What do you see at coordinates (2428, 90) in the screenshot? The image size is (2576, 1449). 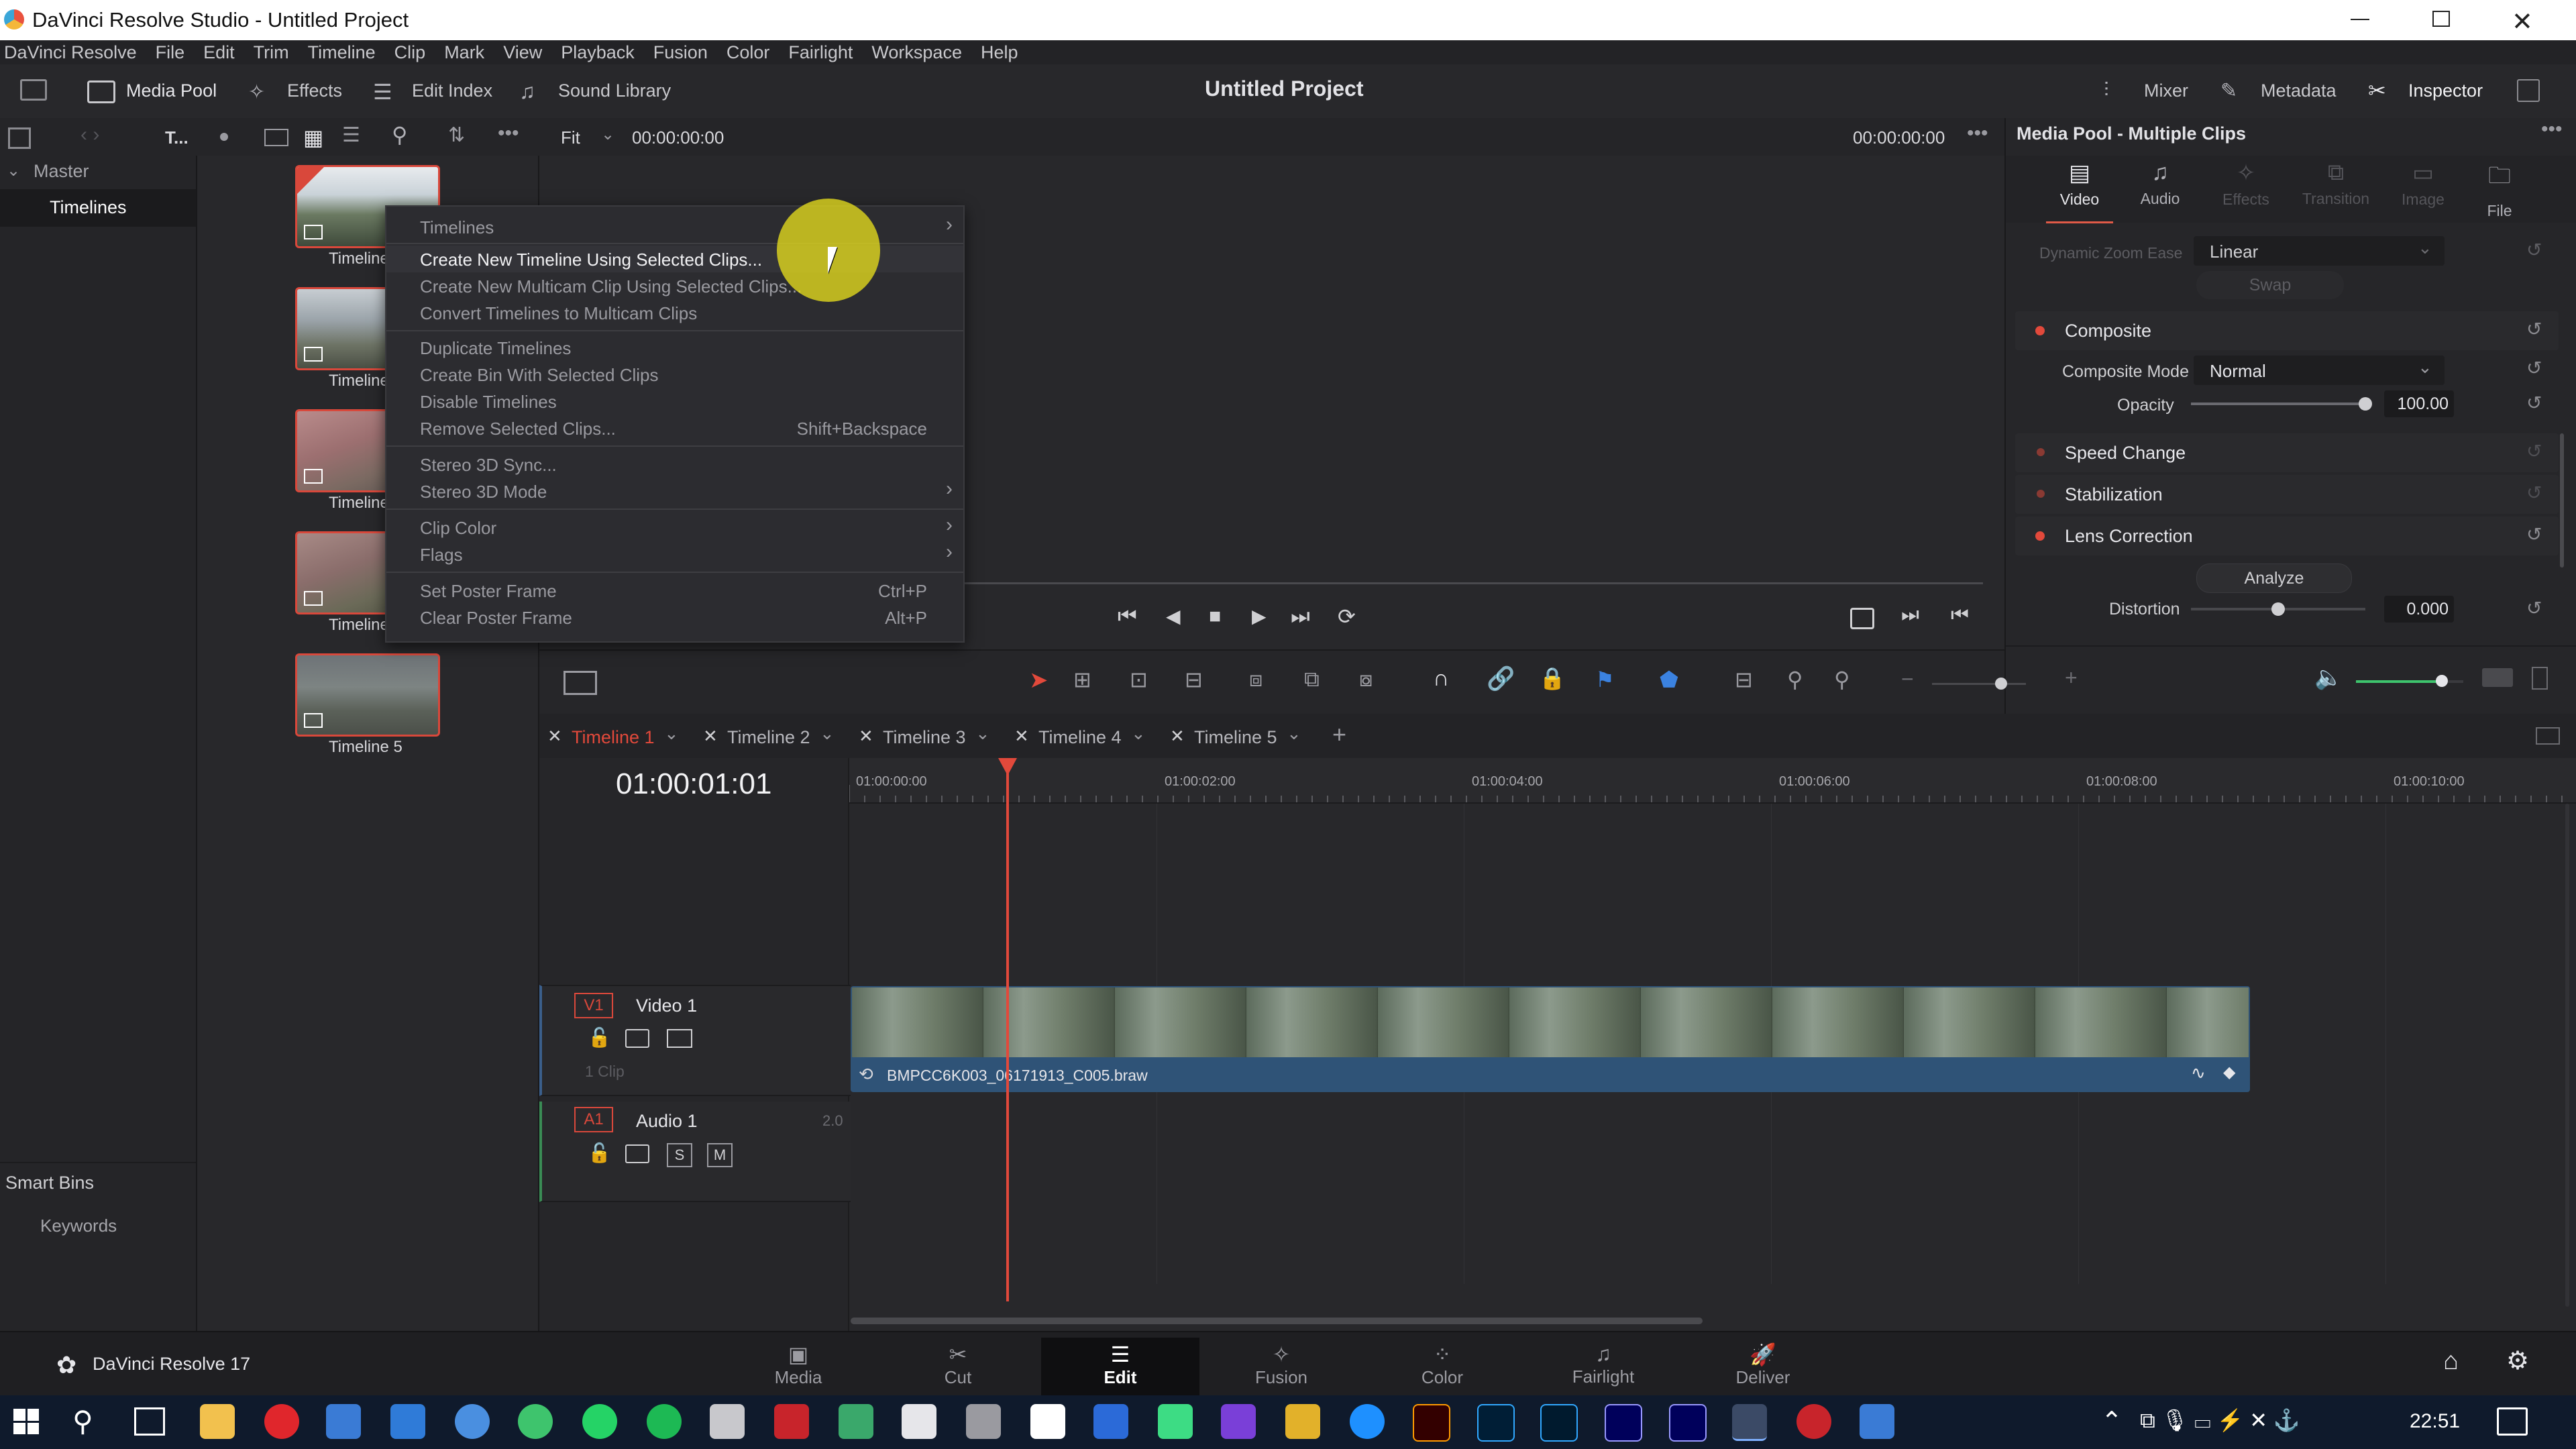 I see `inspector-button: ✂ Inspector` at bounding box center [2428, 90].